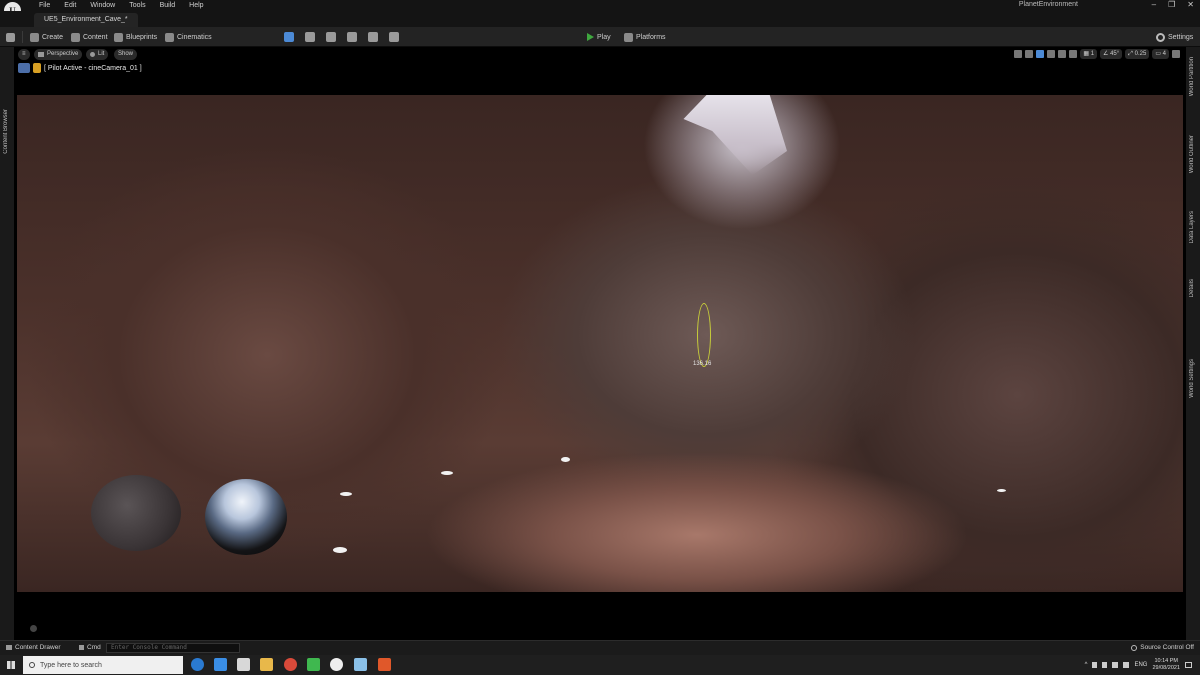 Image resolution: width=1200 pixels, height=675 pixels. I want to click on menu-help: Help, so click(196, 5).